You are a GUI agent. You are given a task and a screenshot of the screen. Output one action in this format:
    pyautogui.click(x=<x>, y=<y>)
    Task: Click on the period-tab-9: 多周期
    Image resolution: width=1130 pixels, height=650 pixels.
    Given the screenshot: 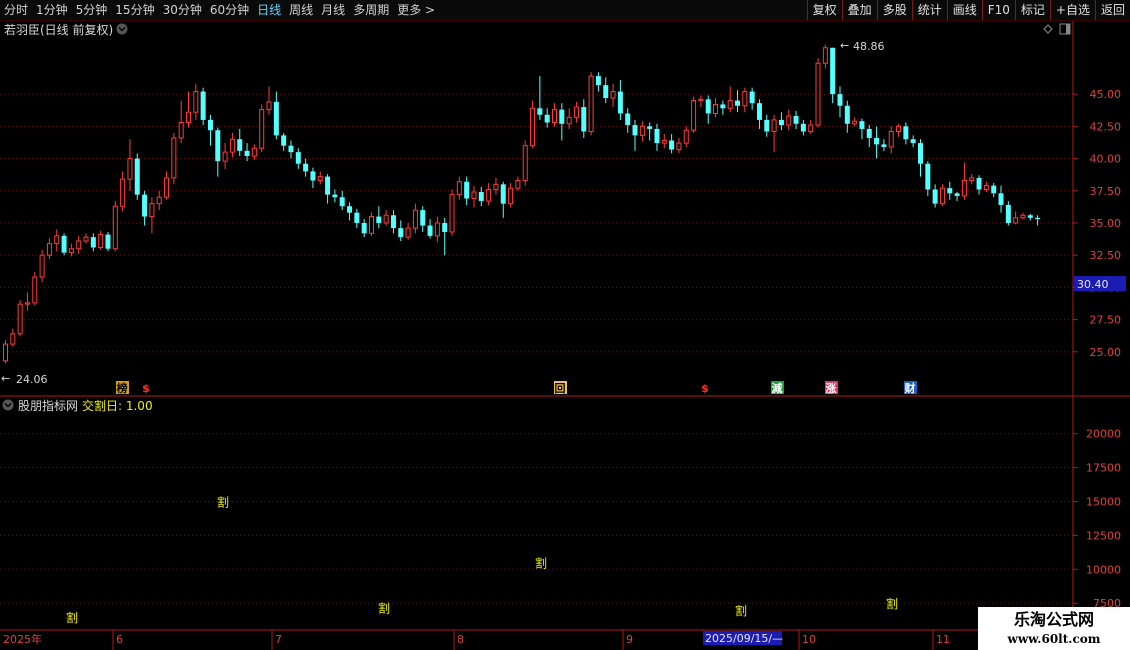 What is the action you would take?
    pyautogui.click(x=371, y=10)
    